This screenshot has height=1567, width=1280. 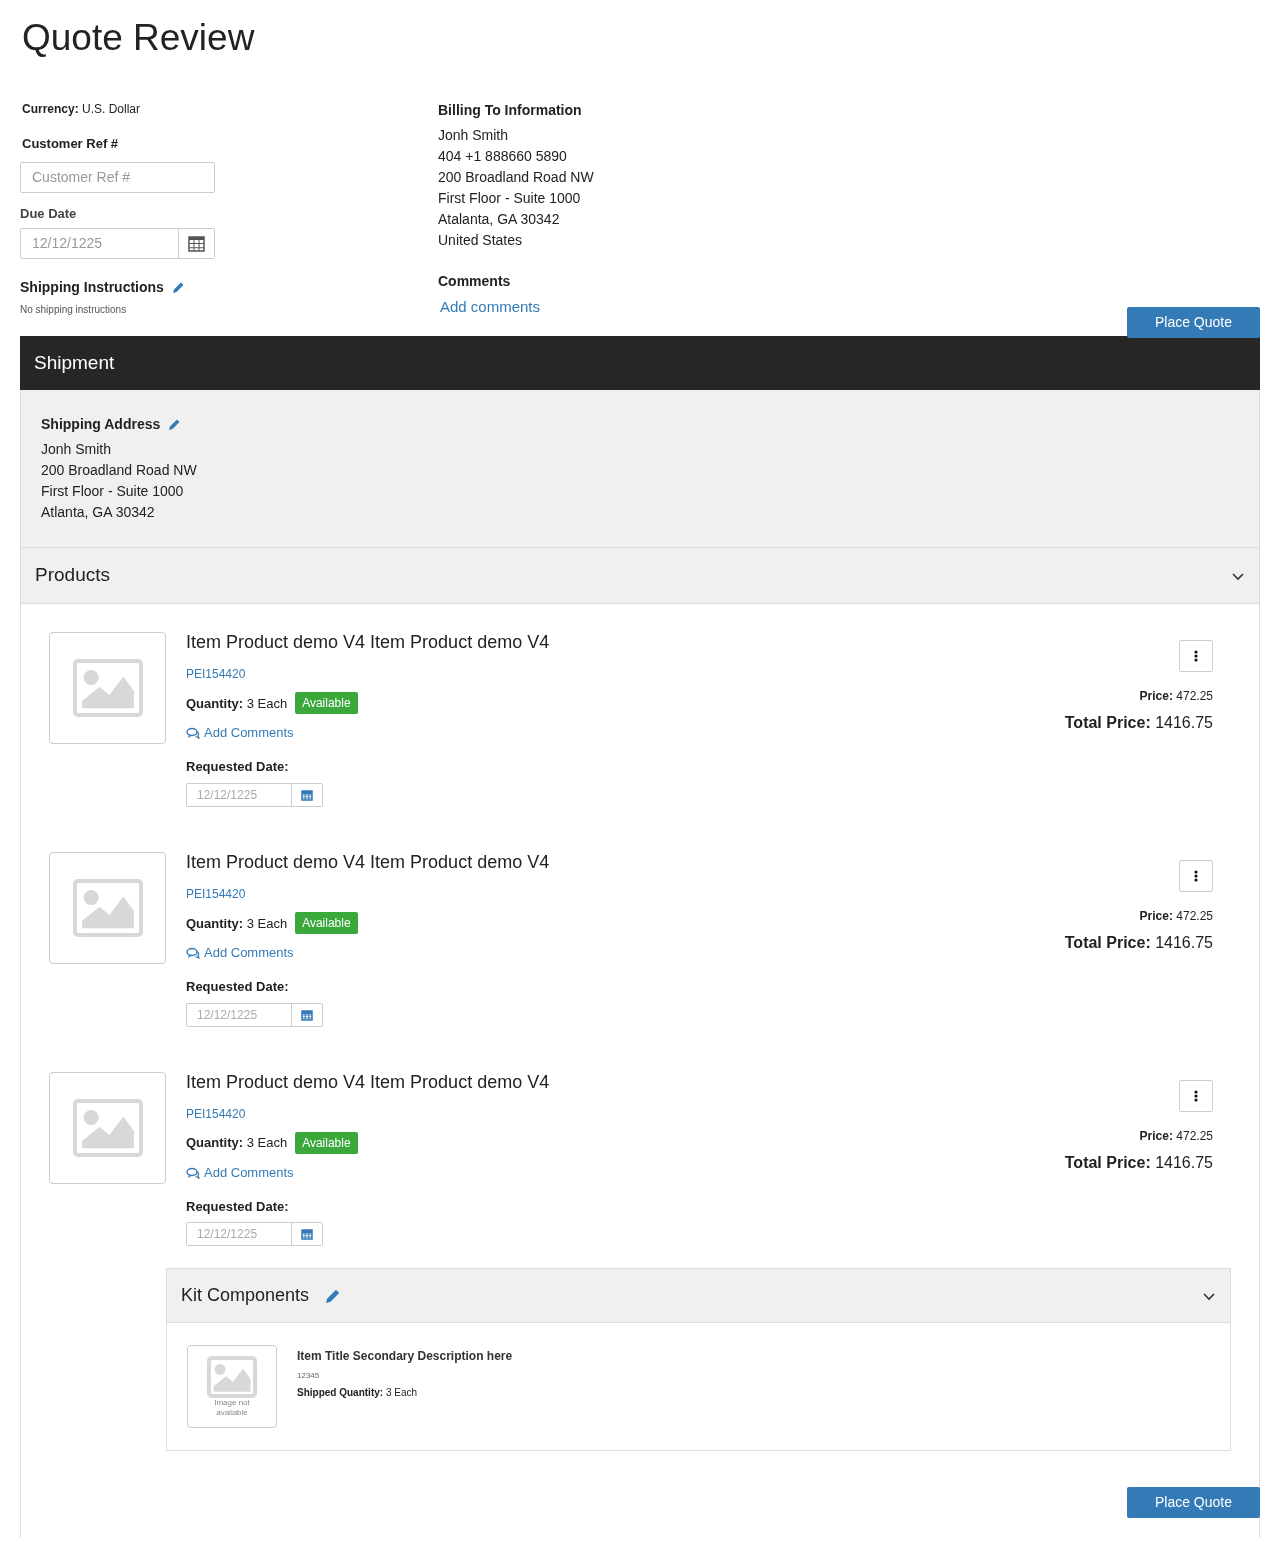 What do you see at coordinates (698, 1296) in the screenshot?
I see `section-header: Kit Components` at bounding box center [698, 1296].